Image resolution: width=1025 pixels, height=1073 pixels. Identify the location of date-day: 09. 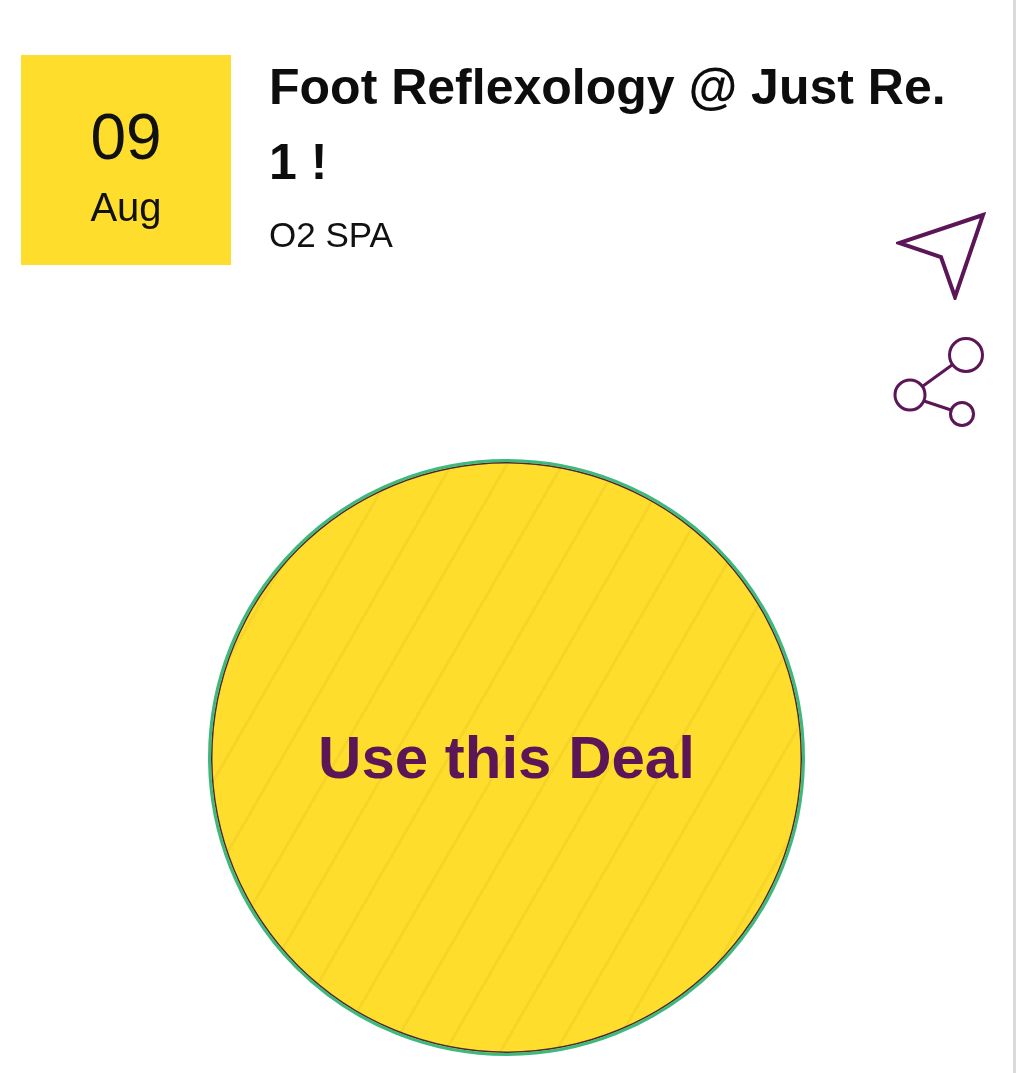
(126, 137).